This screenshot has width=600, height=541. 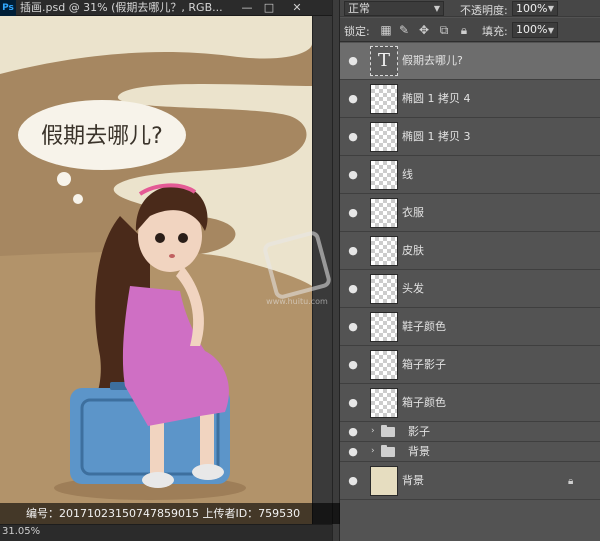 What do you see at coordinates (424, 326) in the screenshot?
I see `layer-name: 鞋子颜色` at bounding box center [424, 326].